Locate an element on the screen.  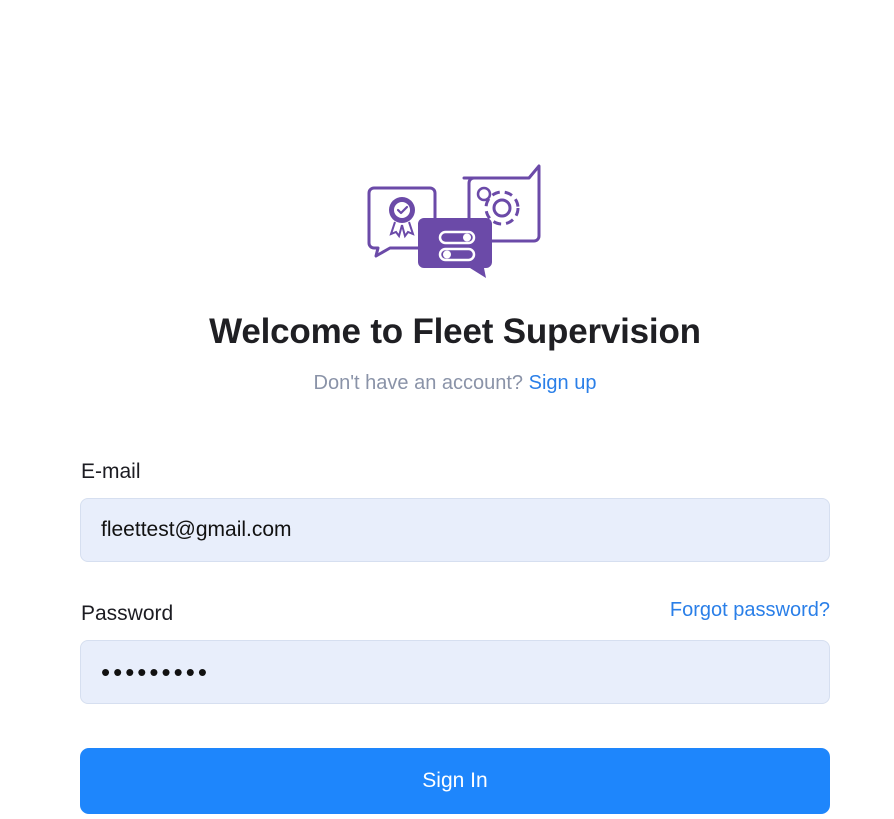
signup-link: Sign up is located at coordinates (563, 383).